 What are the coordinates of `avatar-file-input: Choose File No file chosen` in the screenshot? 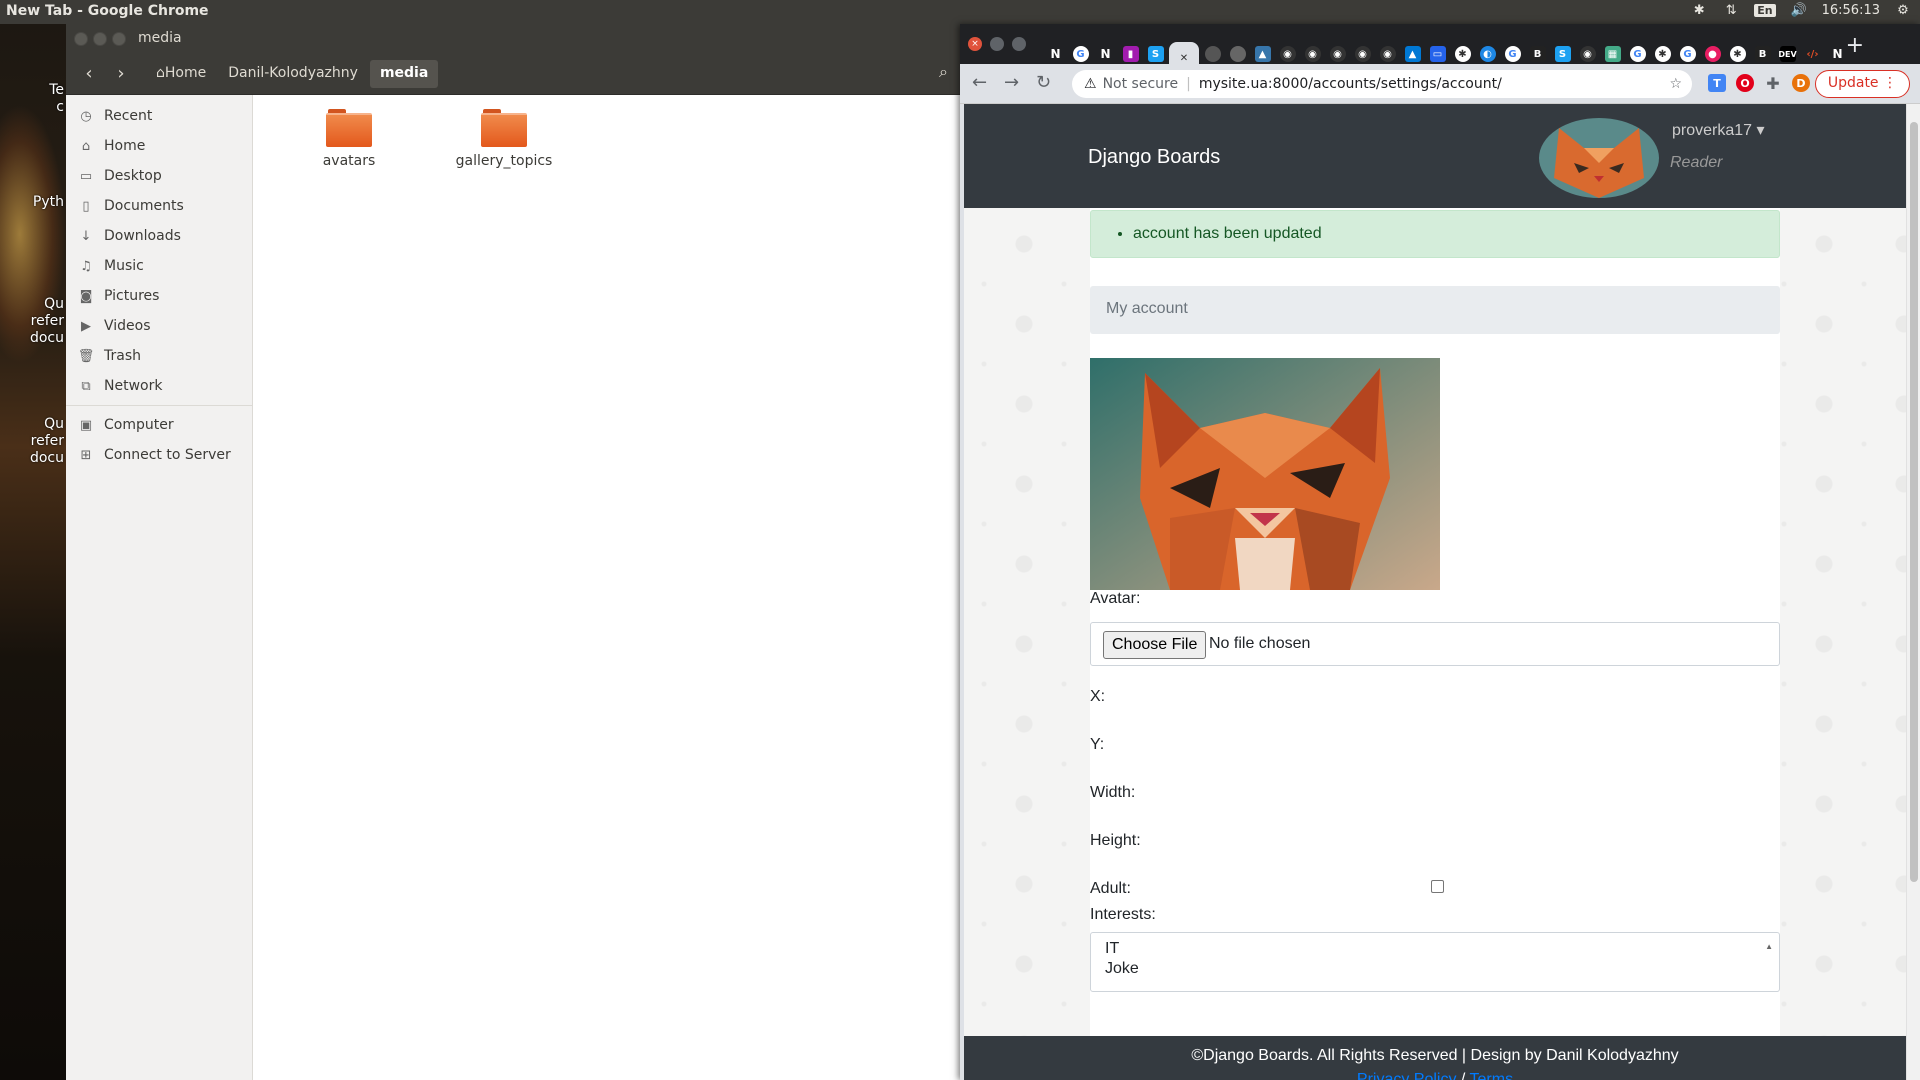 It's located at (1435, 644).